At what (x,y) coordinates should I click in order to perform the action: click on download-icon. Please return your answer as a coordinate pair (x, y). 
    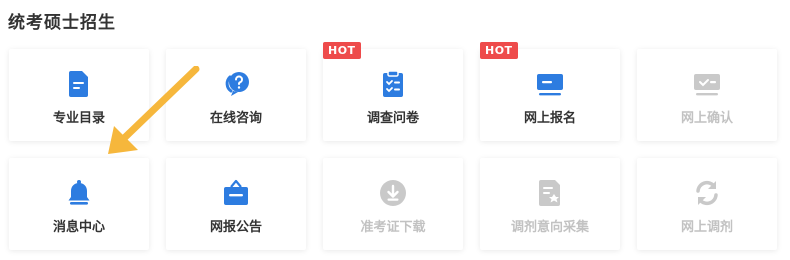
    Looking at the image, I should click on (393, 193).